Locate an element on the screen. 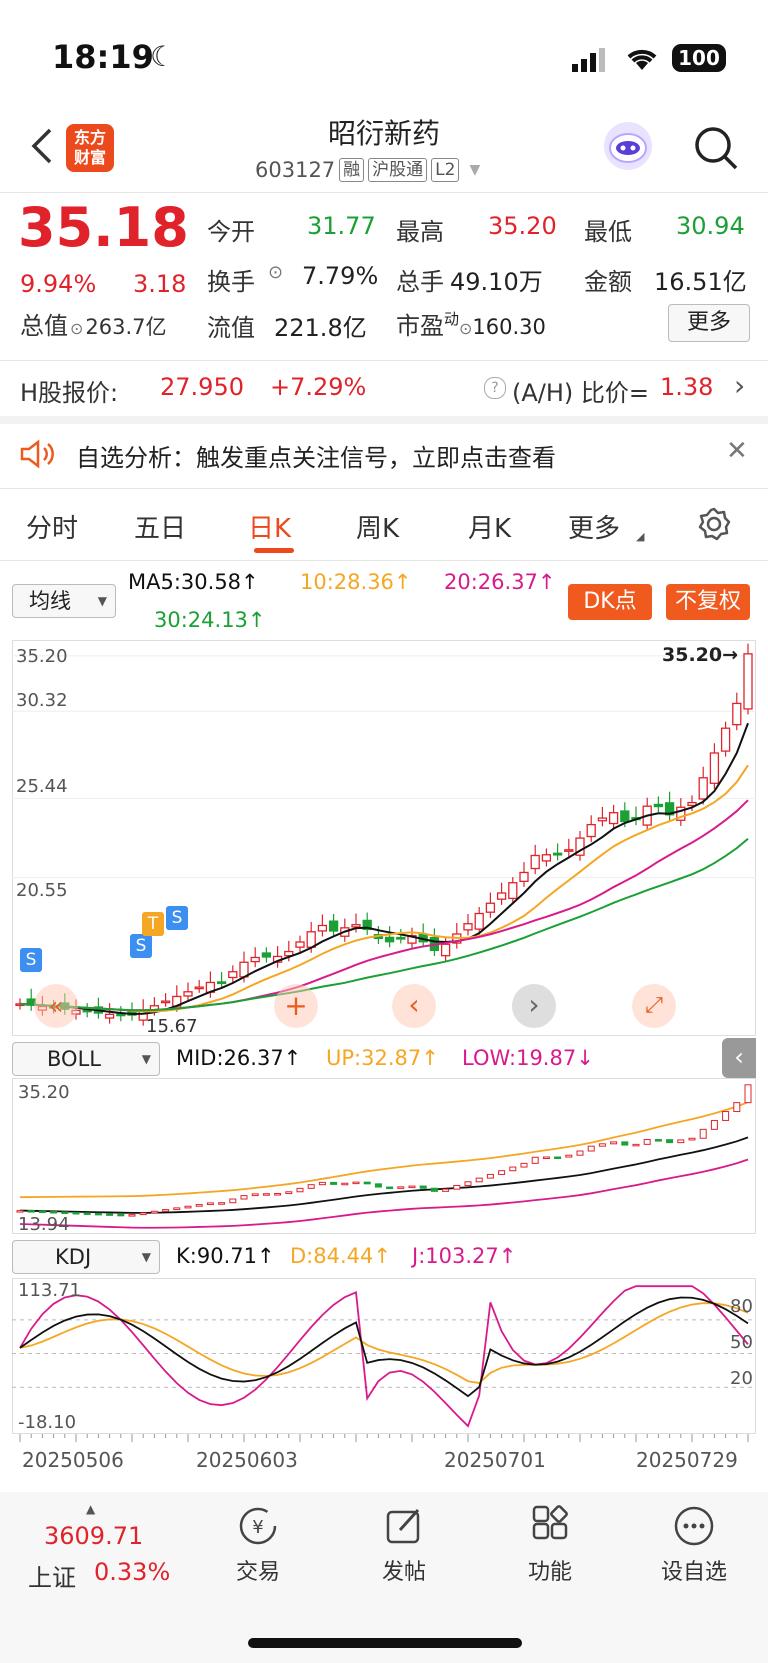 The height and width of the screenshot is (1663, 768). more-button: 更多 is located at coordinates (709, 323).